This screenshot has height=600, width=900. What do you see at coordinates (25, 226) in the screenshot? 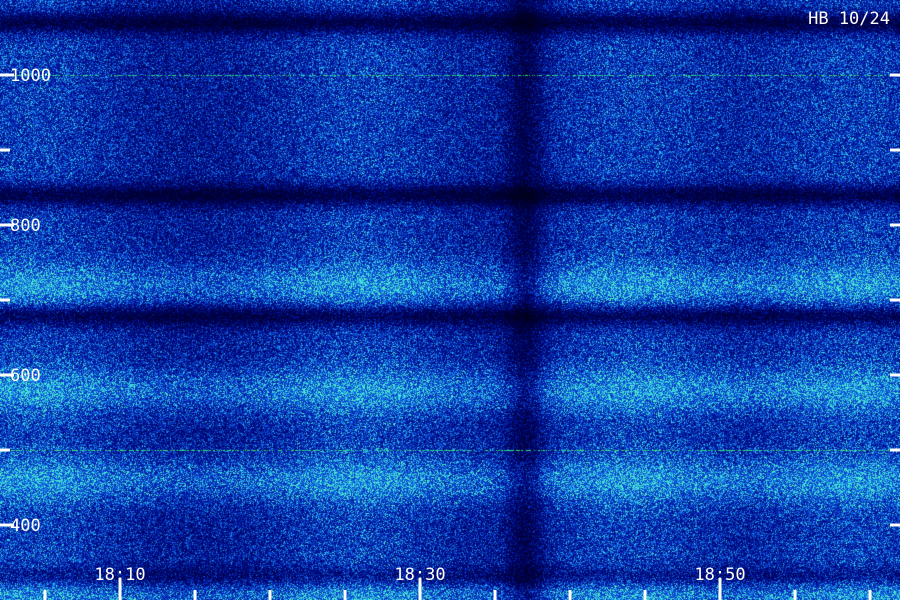
I see `y-tick-label: 800` at bounding box center [25, 226].